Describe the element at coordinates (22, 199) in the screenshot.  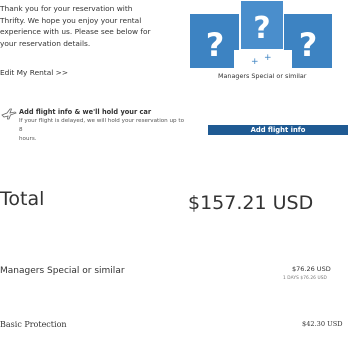
I see `total-label: Total` at that location.